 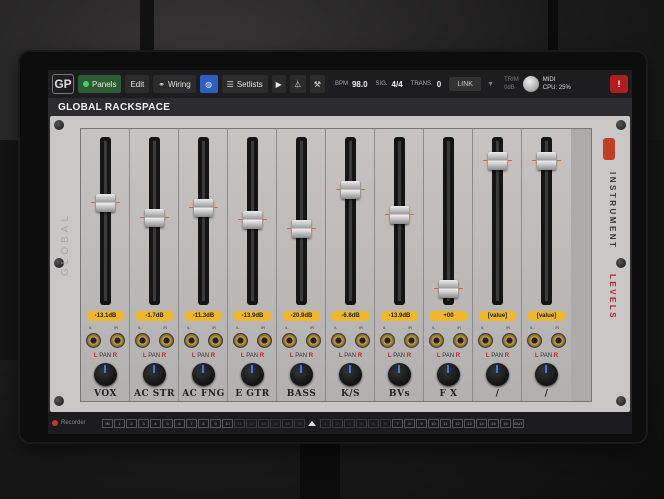 What do you see at coordinates (301, 356) in the screenshot?
I see `pan-text: PAN` at bounding box center [301, 356].